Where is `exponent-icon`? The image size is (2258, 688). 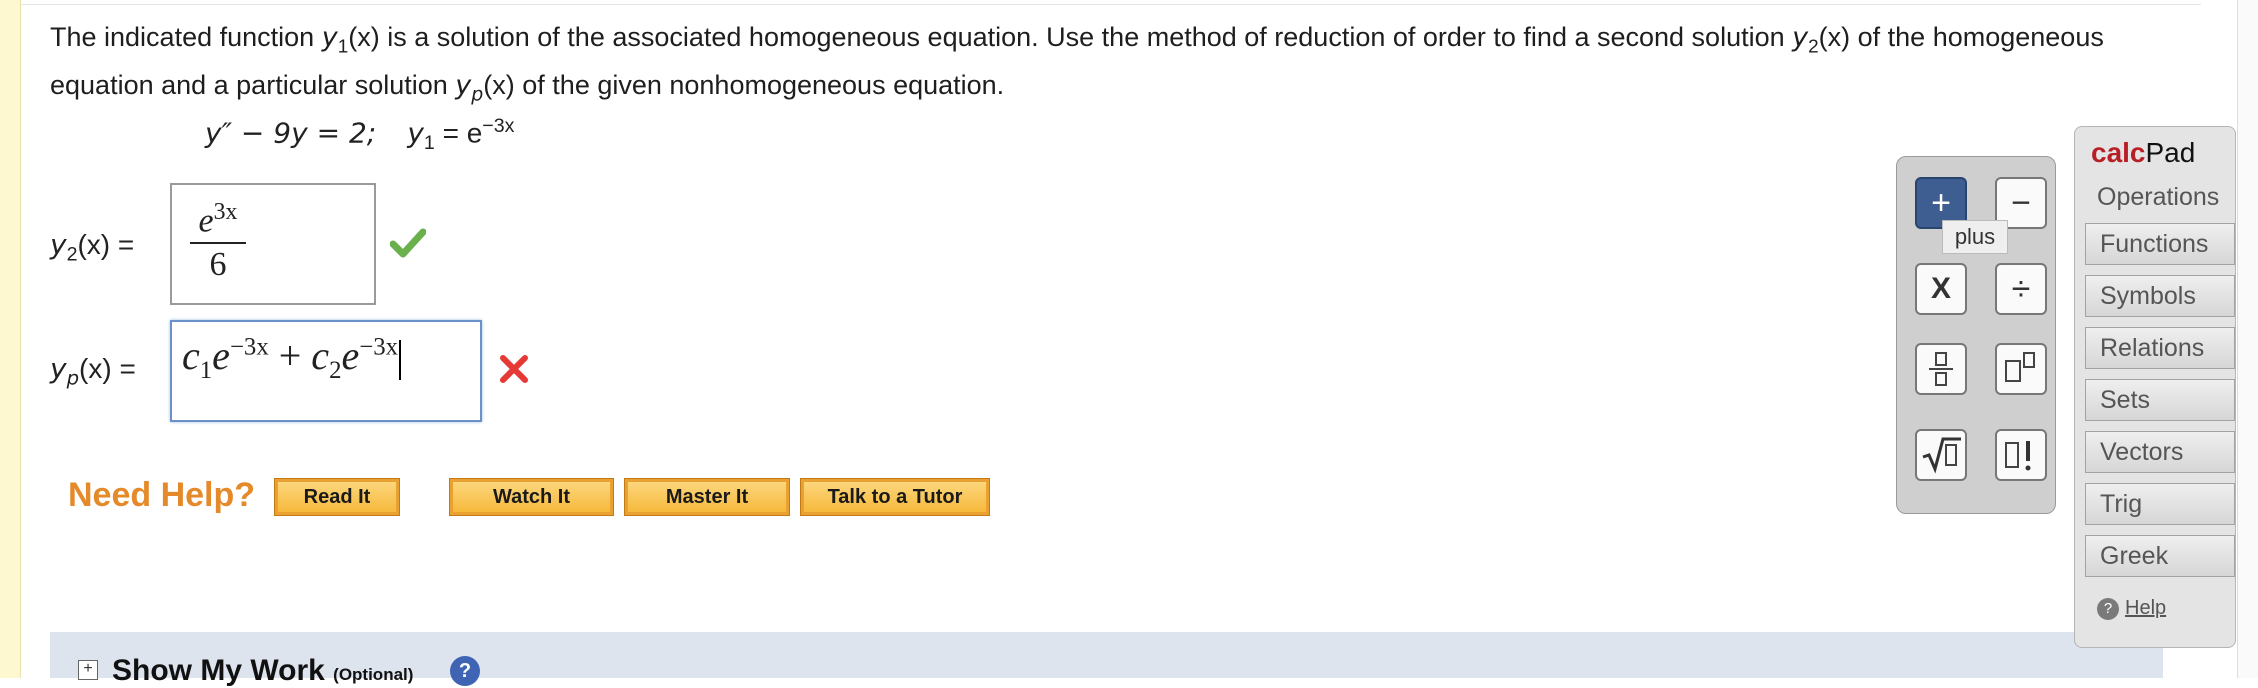
exponent-icon is located at coordinates (2020, 367).